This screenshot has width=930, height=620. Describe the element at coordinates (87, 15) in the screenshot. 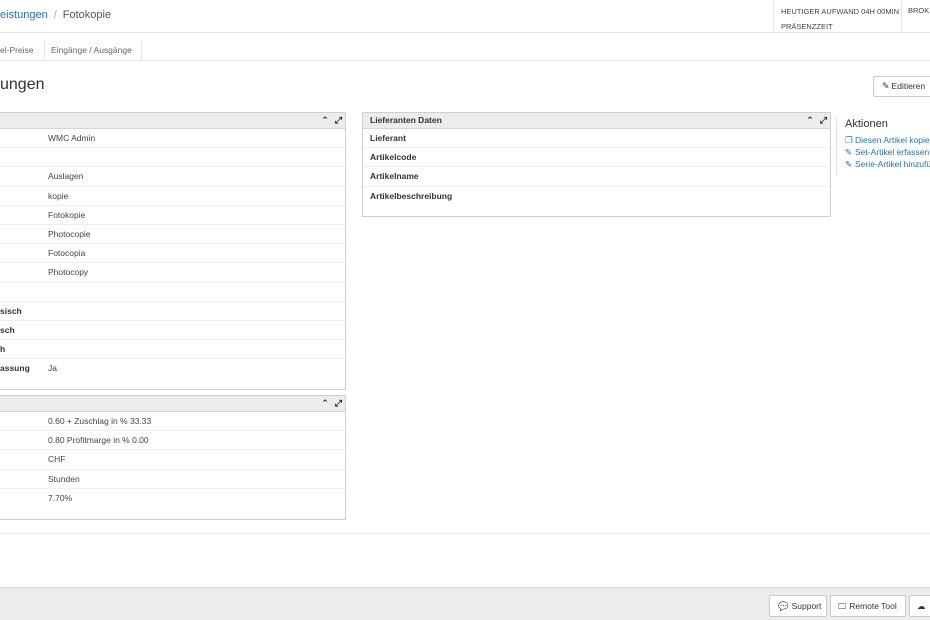

I see `breadcrumb-current: Fotokopie` at that location.